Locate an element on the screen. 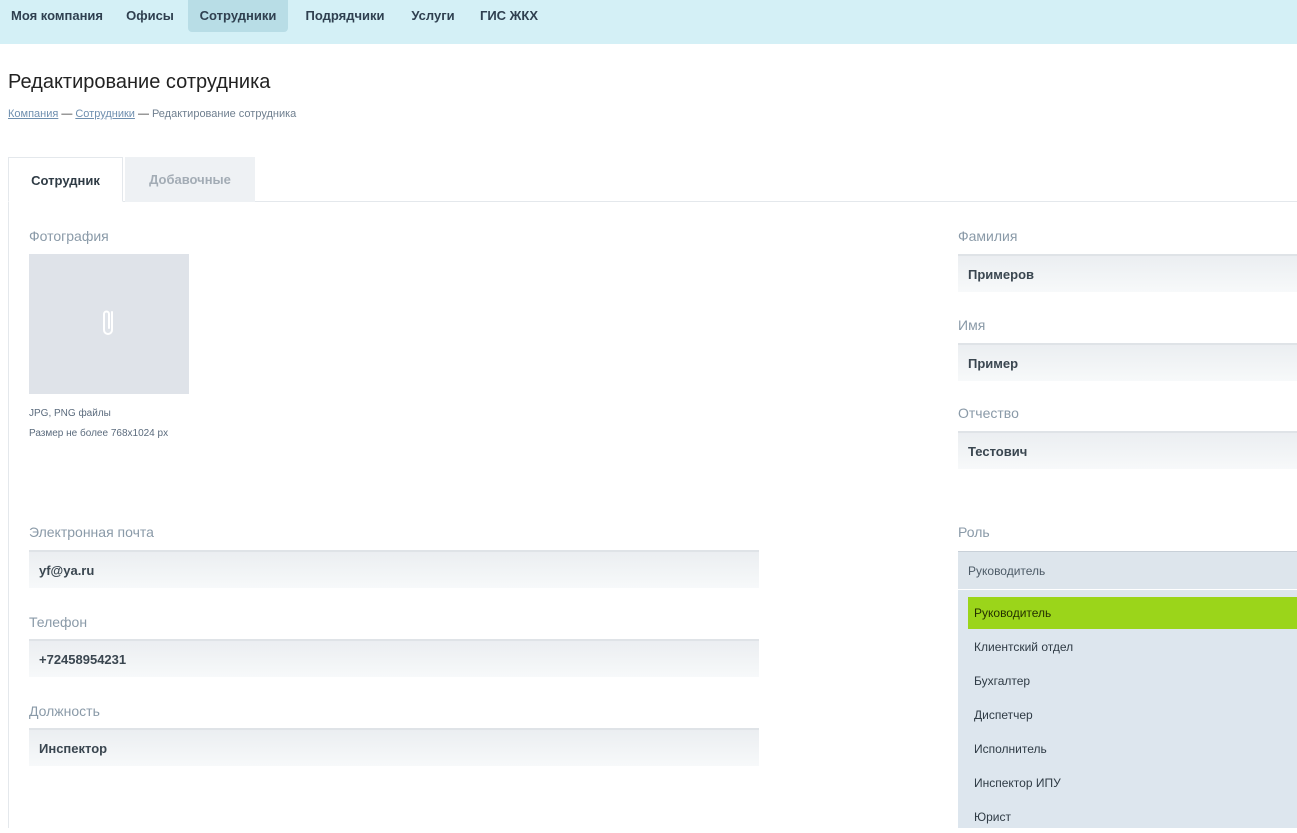 This screenshot has width=1297, height=833. nav-item-offices: Офисы is located at coordinates (150, 16).